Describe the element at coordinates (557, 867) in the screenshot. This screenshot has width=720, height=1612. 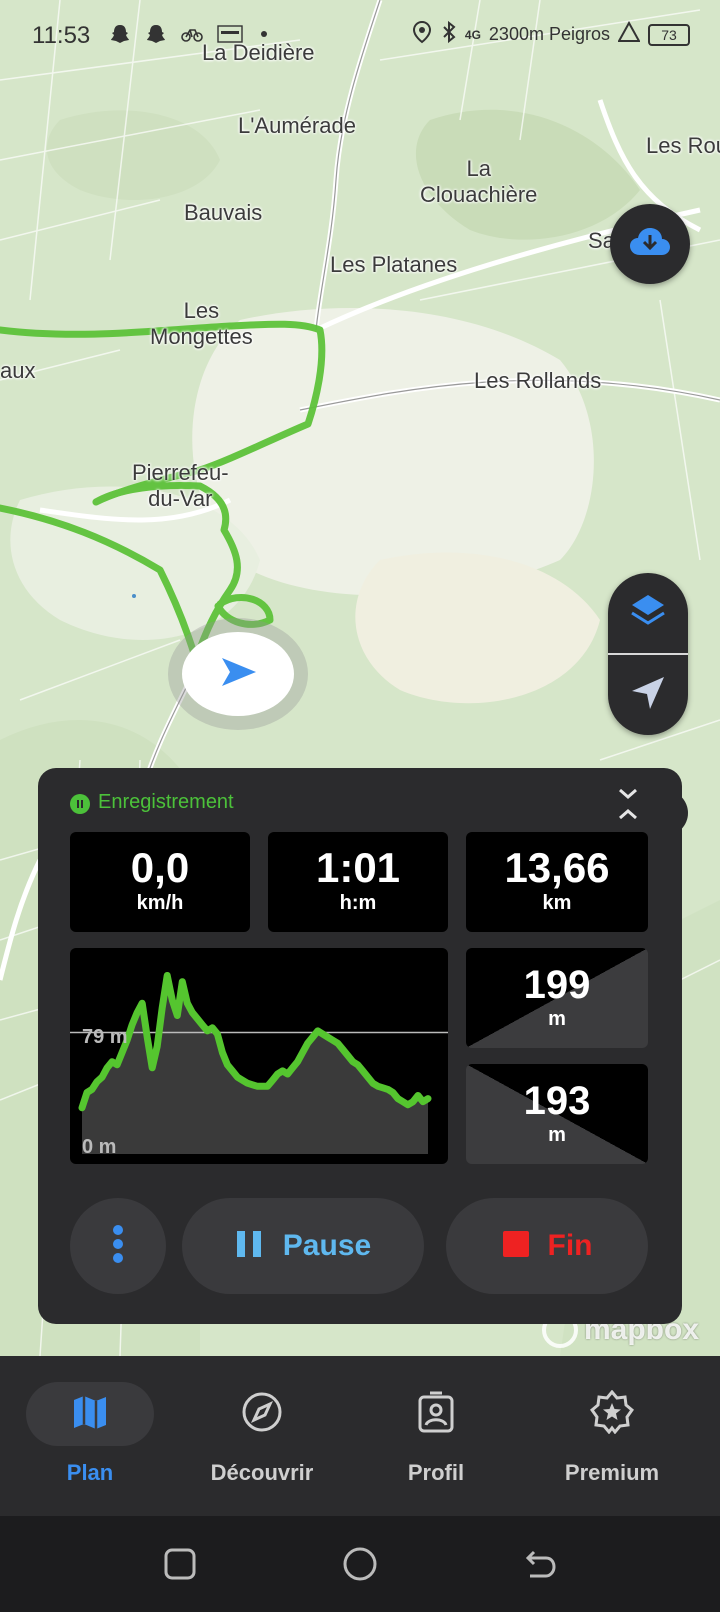
I see `distance-value: 13,66` at that location.